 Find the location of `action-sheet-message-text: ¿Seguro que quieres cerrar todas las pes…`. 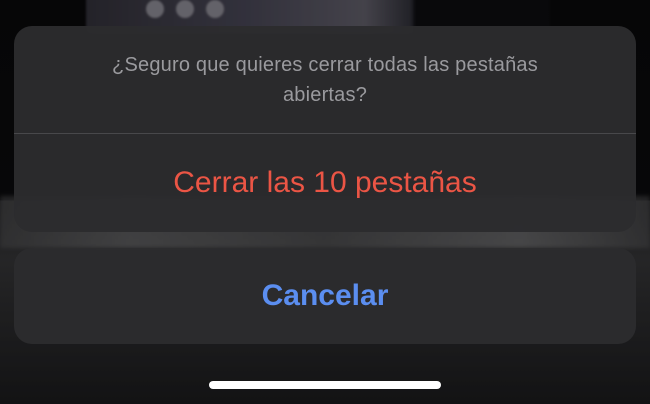

action-sheet-message-text: ¿Seguro que quieres cerrar todas las pes… is located at coordinates (325, 79).